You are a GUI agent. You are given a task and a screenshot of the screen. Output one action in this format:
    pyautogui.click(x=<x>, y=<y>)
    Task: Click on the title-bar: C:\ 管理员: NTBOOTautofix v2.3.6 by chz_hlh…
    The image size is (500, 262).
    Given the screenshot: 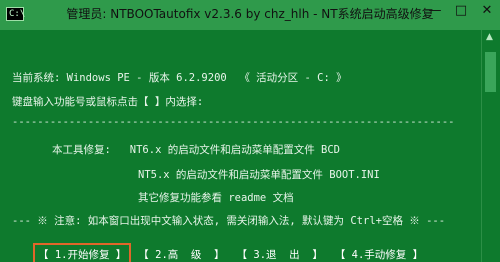 What is the action you would take?
    pyautogui.click(x=250, y=15)
    